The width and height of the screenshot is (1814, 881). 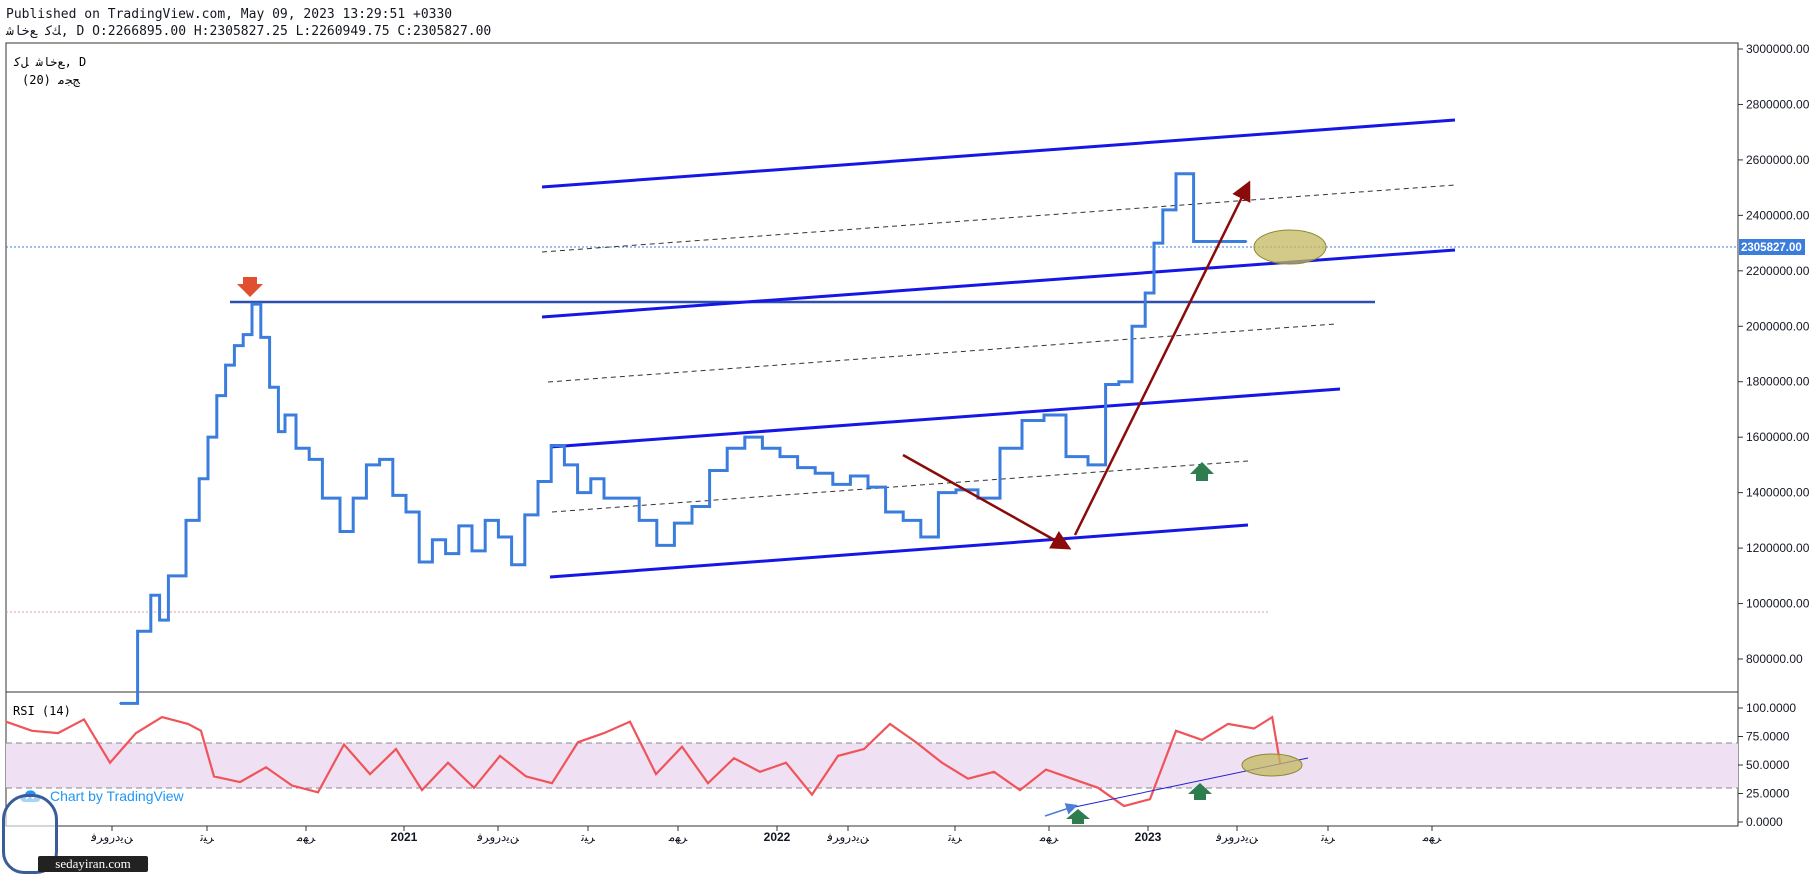 What do you see at coordinates (1778, 548) in the screenshot?
I see `price-tick-label: 1200000.00` at bounding box center [1778, 548].